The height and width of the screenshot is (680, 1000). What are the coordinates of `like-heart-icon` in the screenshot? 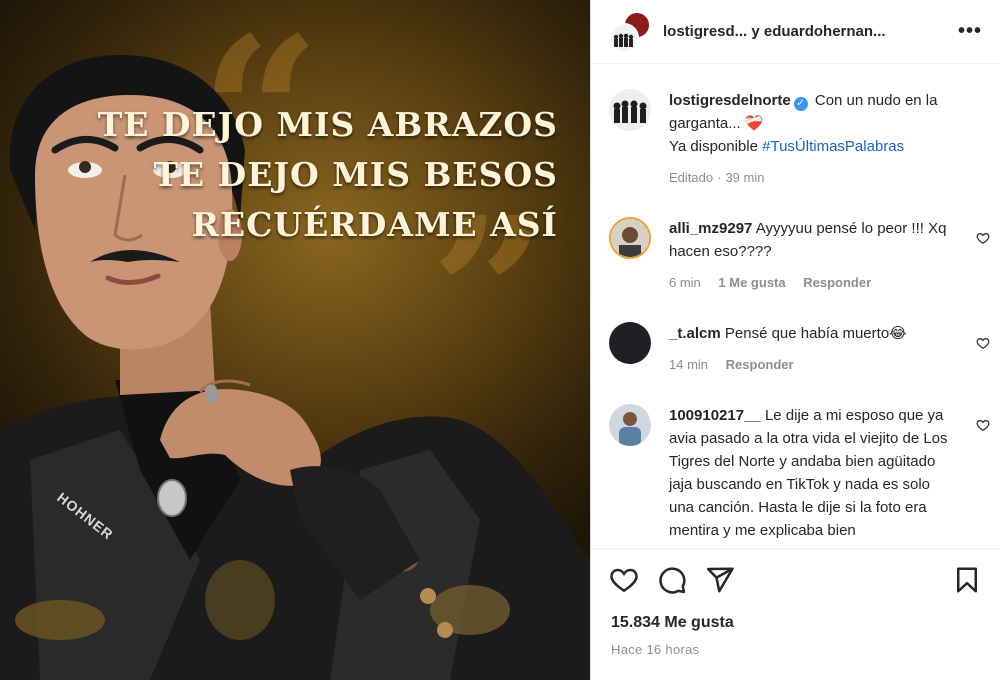 It's located at (624, 580).